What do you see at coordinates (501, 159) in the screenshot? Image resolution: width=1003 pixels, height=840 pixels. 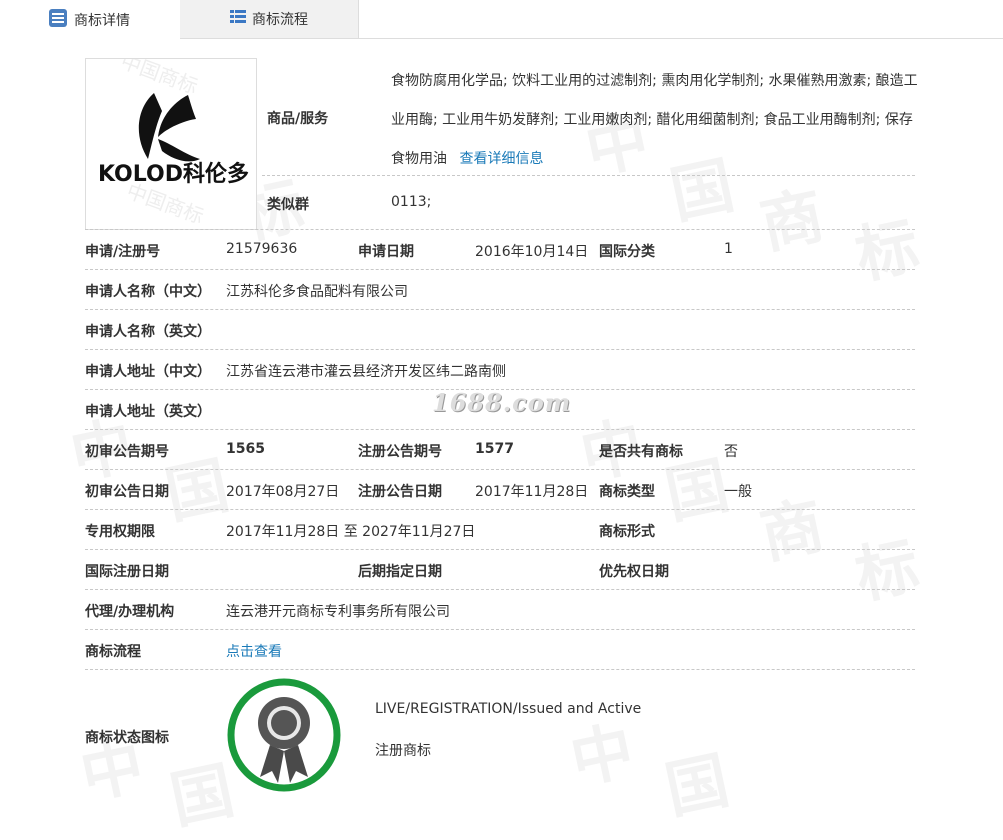 I see `view-details-link: 查看详细信息` at bounding box center [501, 159].